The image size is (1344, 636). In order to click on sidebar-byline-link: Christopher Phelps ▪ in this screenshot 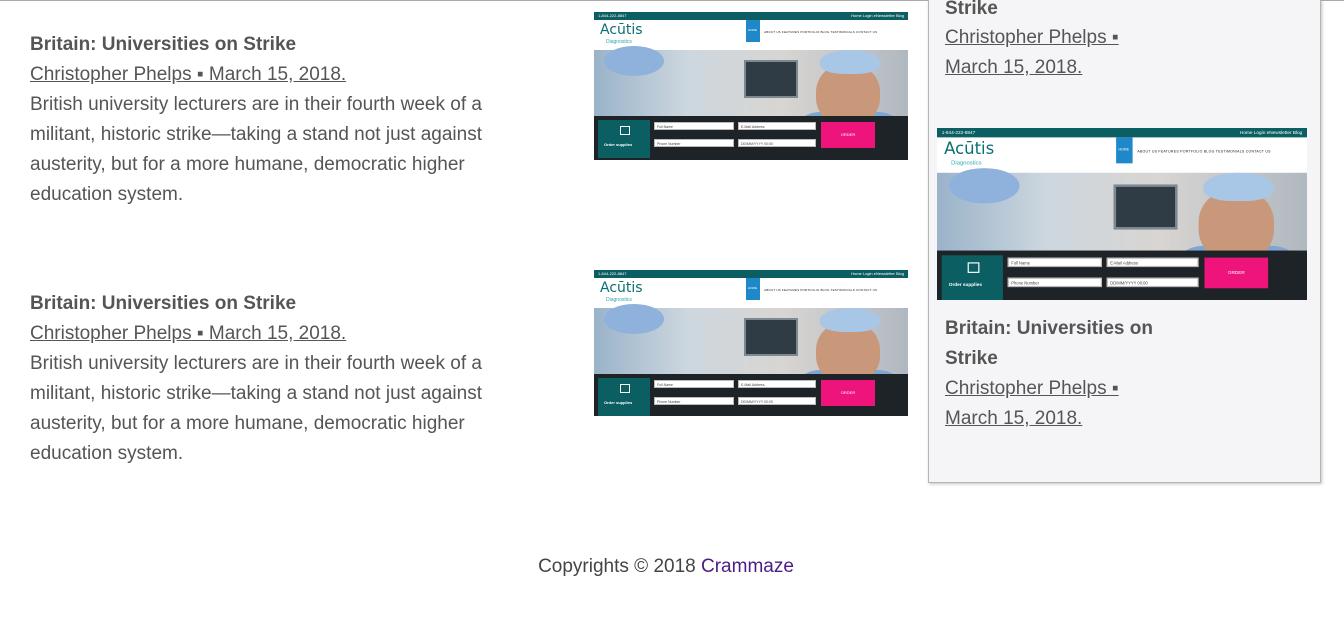, I will do `click(1075, 38)`.